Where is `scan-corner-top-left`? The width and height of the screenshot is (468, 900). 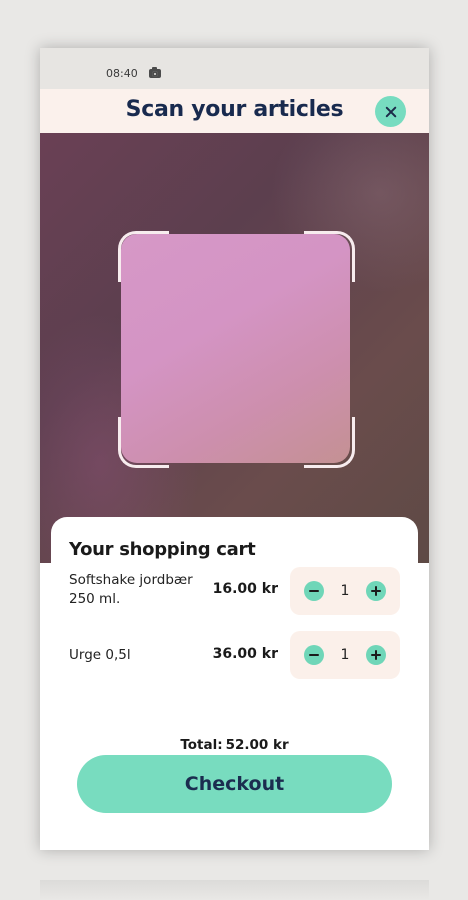
scan-corner-top-left is located at coordinates (143, 256).